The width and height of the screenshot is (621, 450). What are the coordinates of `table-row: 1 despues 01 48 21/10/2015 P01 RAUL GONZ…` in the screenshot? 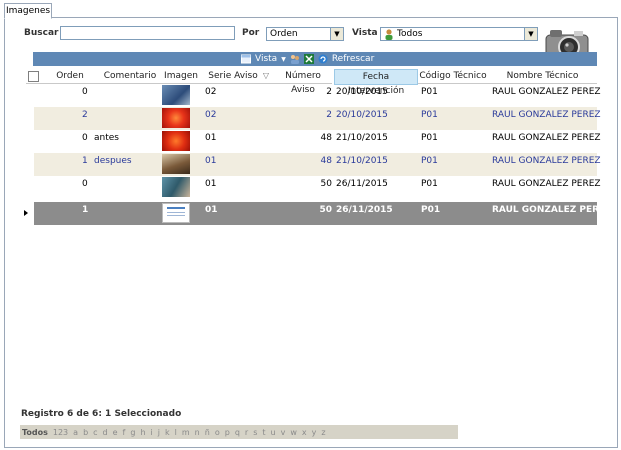 It's located at (317, 164).